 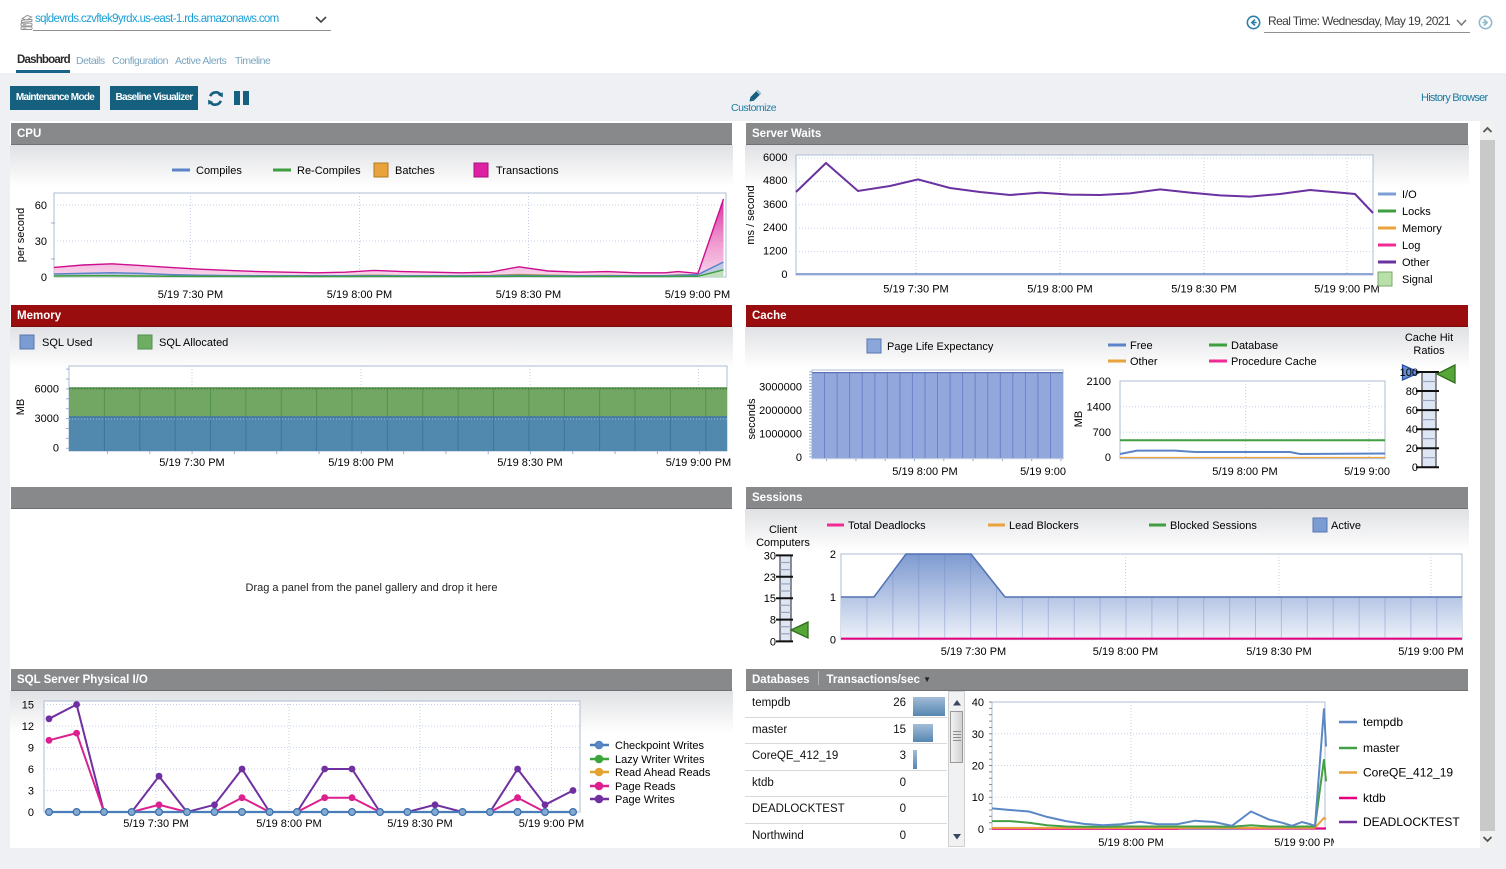 I want to click on svg-text: 4800, so click(x=775, y=181).